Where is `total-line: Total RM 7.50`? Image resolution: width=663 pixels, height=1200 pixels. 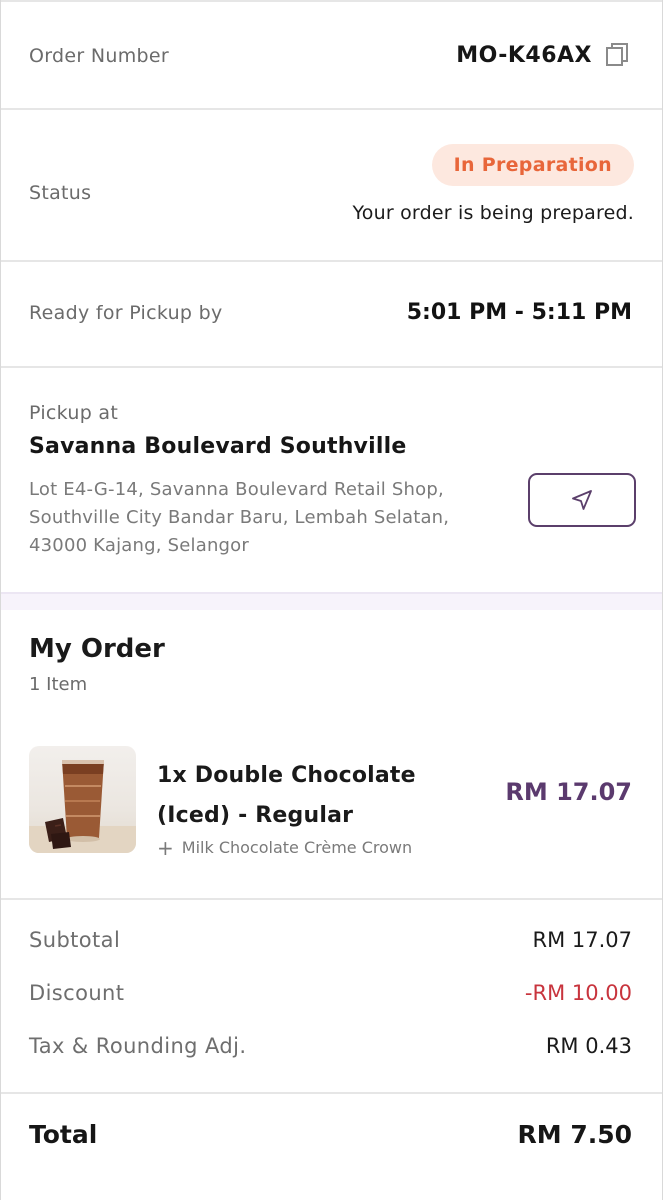 total-line: Total RM 7.50 is located at coordinates (330, 1134).